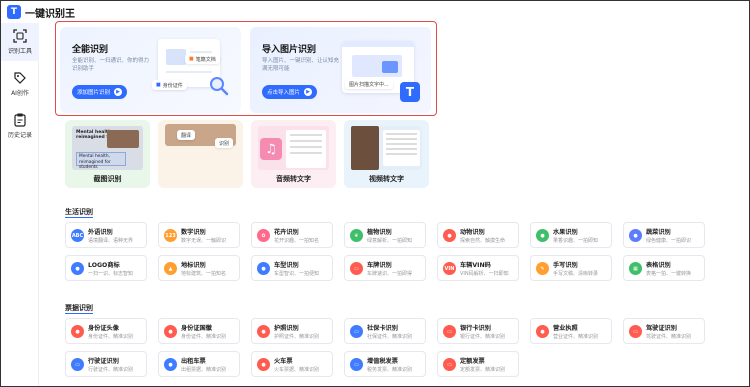 This screenshot has width=750, height=387. I want to click on recognition-card: ● 水果识别果香识趣、一拍即知, so click(571, 235).